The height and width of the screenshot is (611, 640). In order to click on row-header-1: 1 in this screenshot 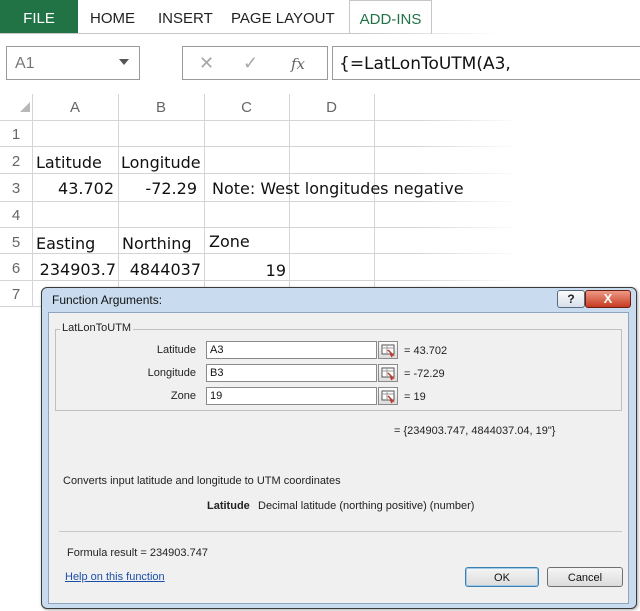, I will do `click(16, 134)`.